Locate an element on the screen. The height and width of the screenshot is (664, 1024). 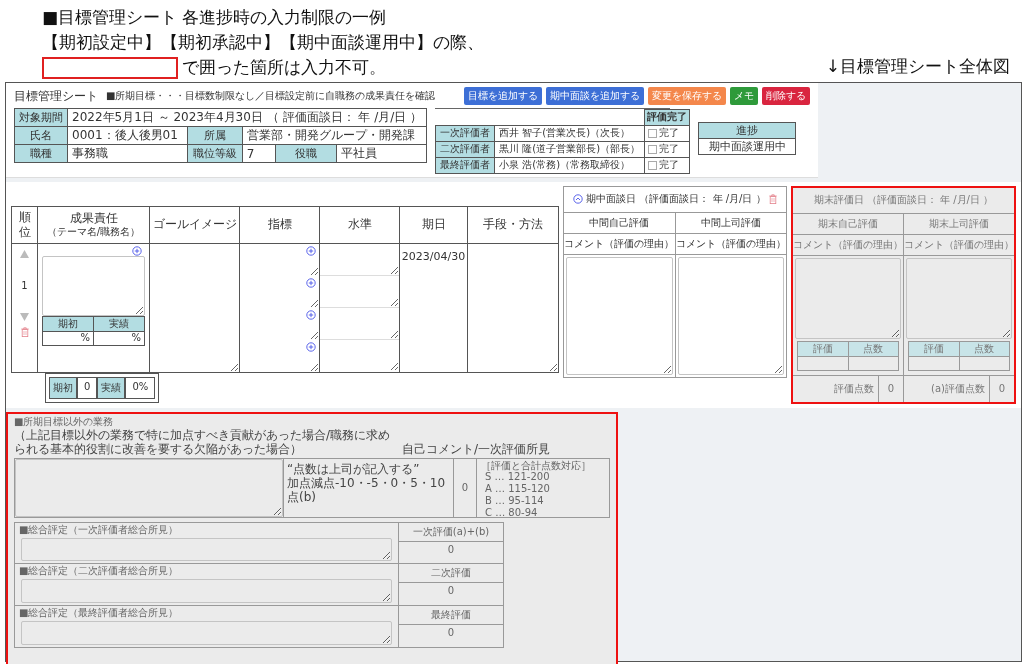
panel-title: 期末評価日 is located at coordinates (838, 200).